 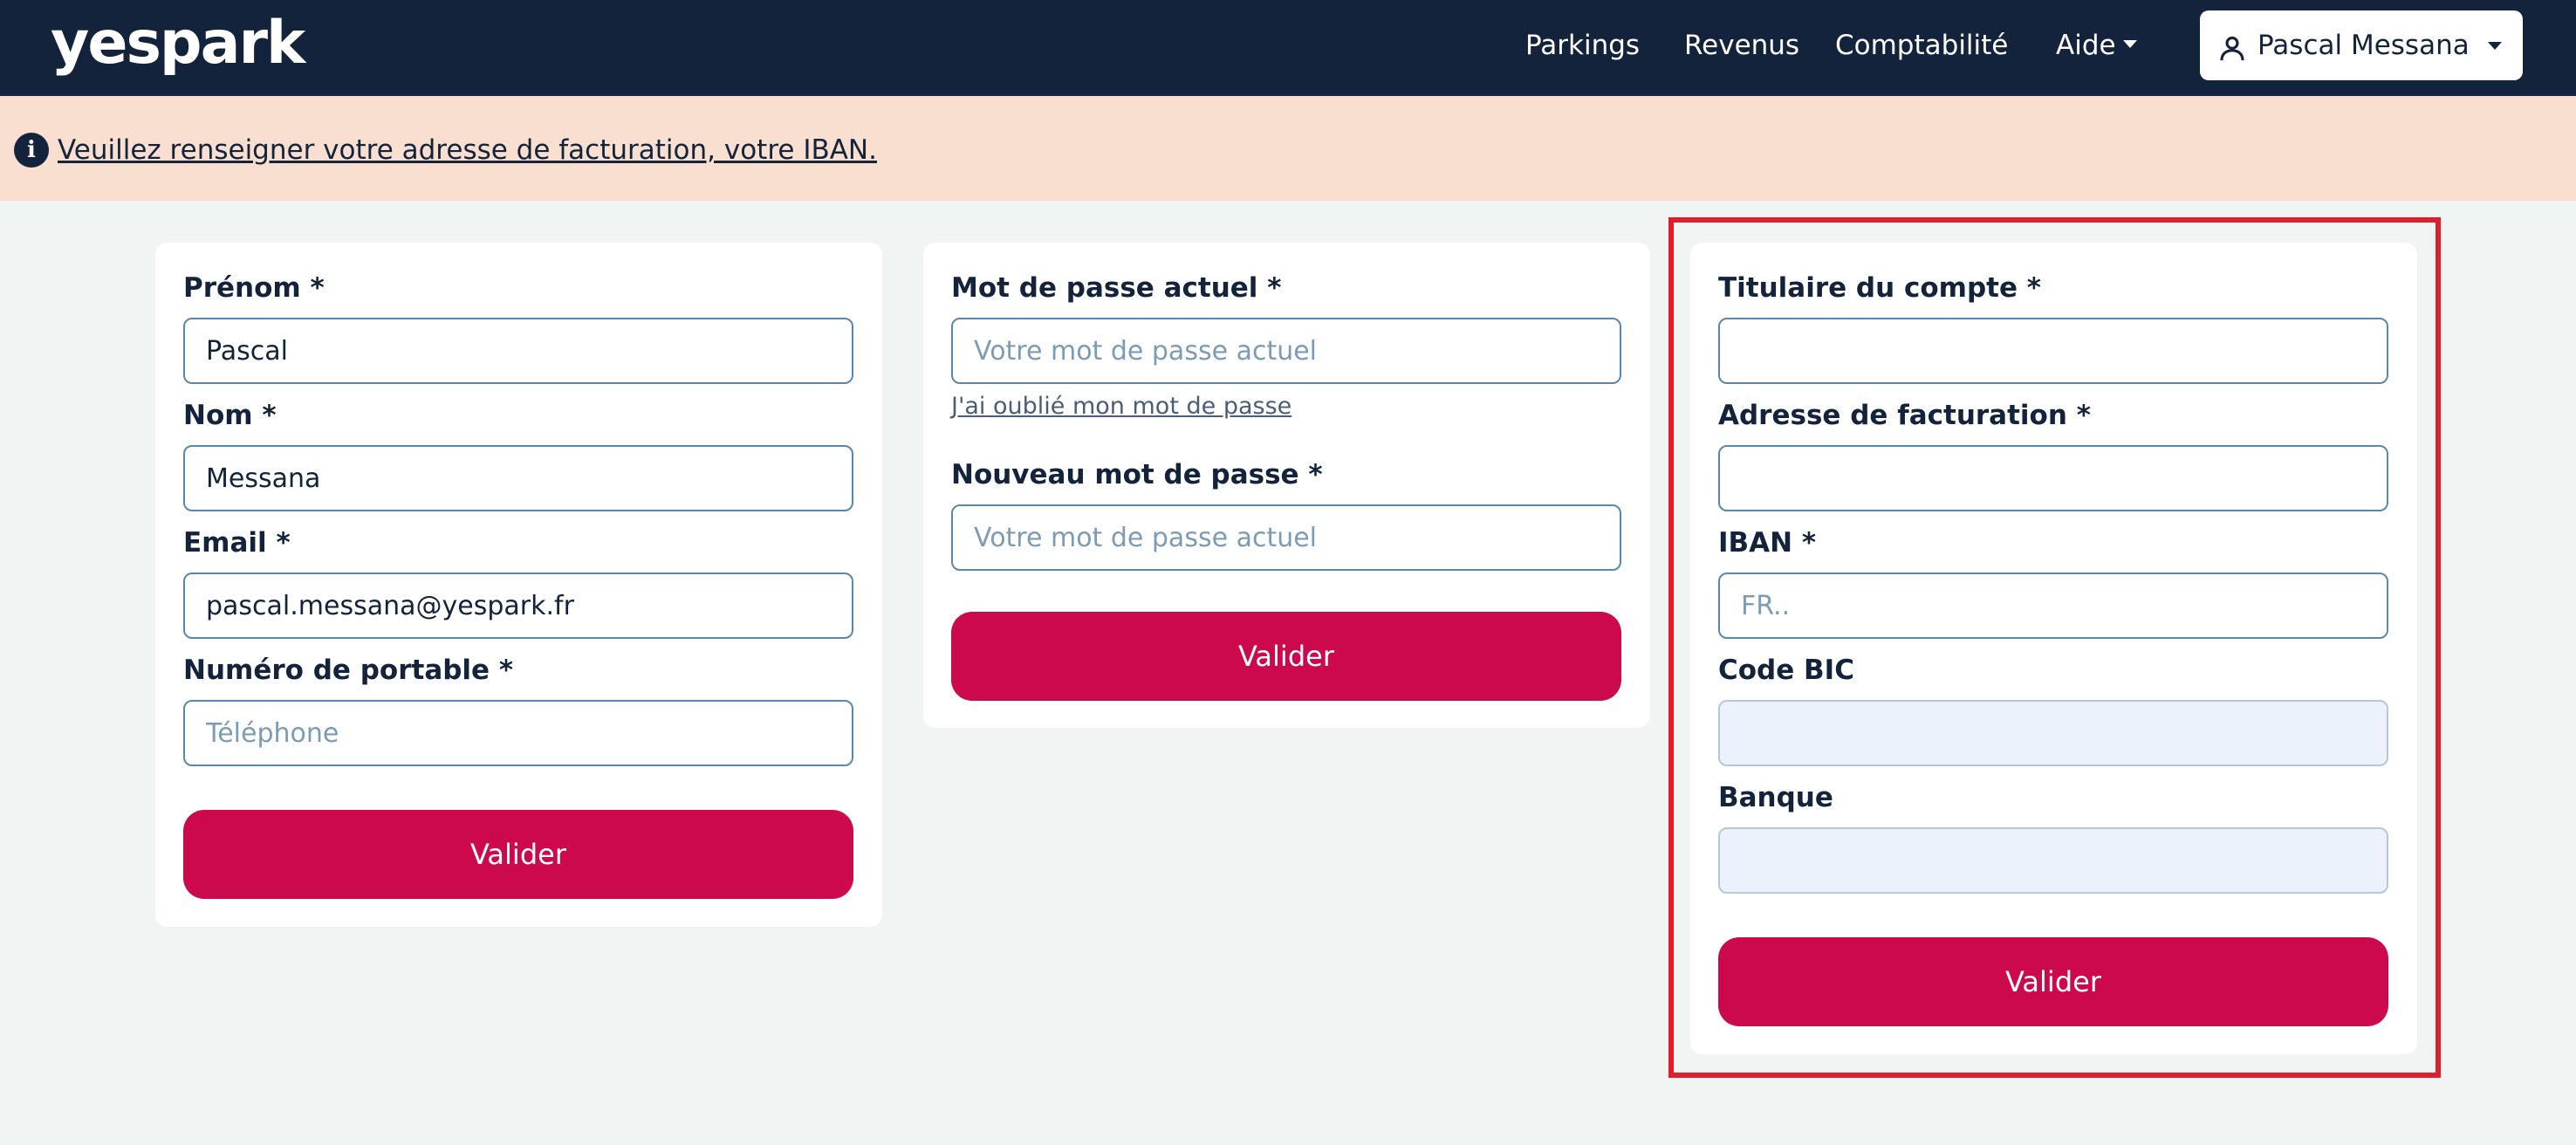 What do you see at coordinates (254, 288) in the screenshot?
I see `first-name-label: Prénom *` at bounding box center [254, 288].